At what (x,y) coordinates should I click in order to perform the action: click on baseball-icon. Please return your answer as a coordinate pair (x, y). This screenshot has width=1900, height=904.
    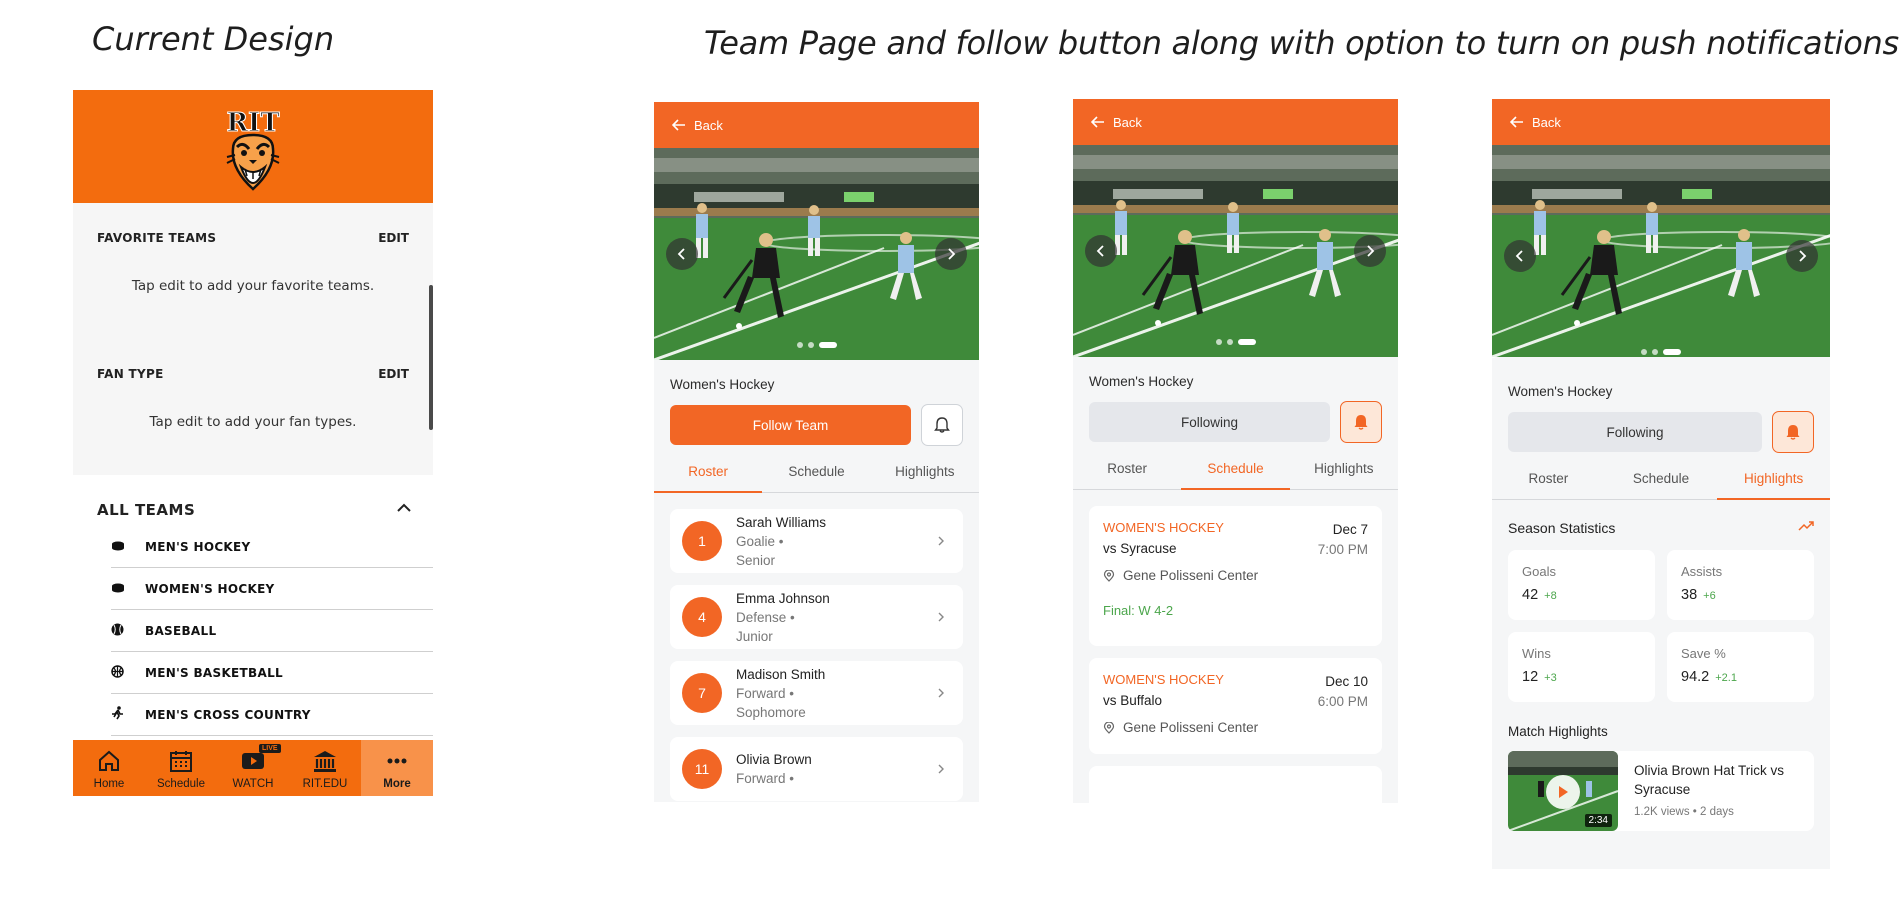
    Looking at the image, I should click on (123, 631).